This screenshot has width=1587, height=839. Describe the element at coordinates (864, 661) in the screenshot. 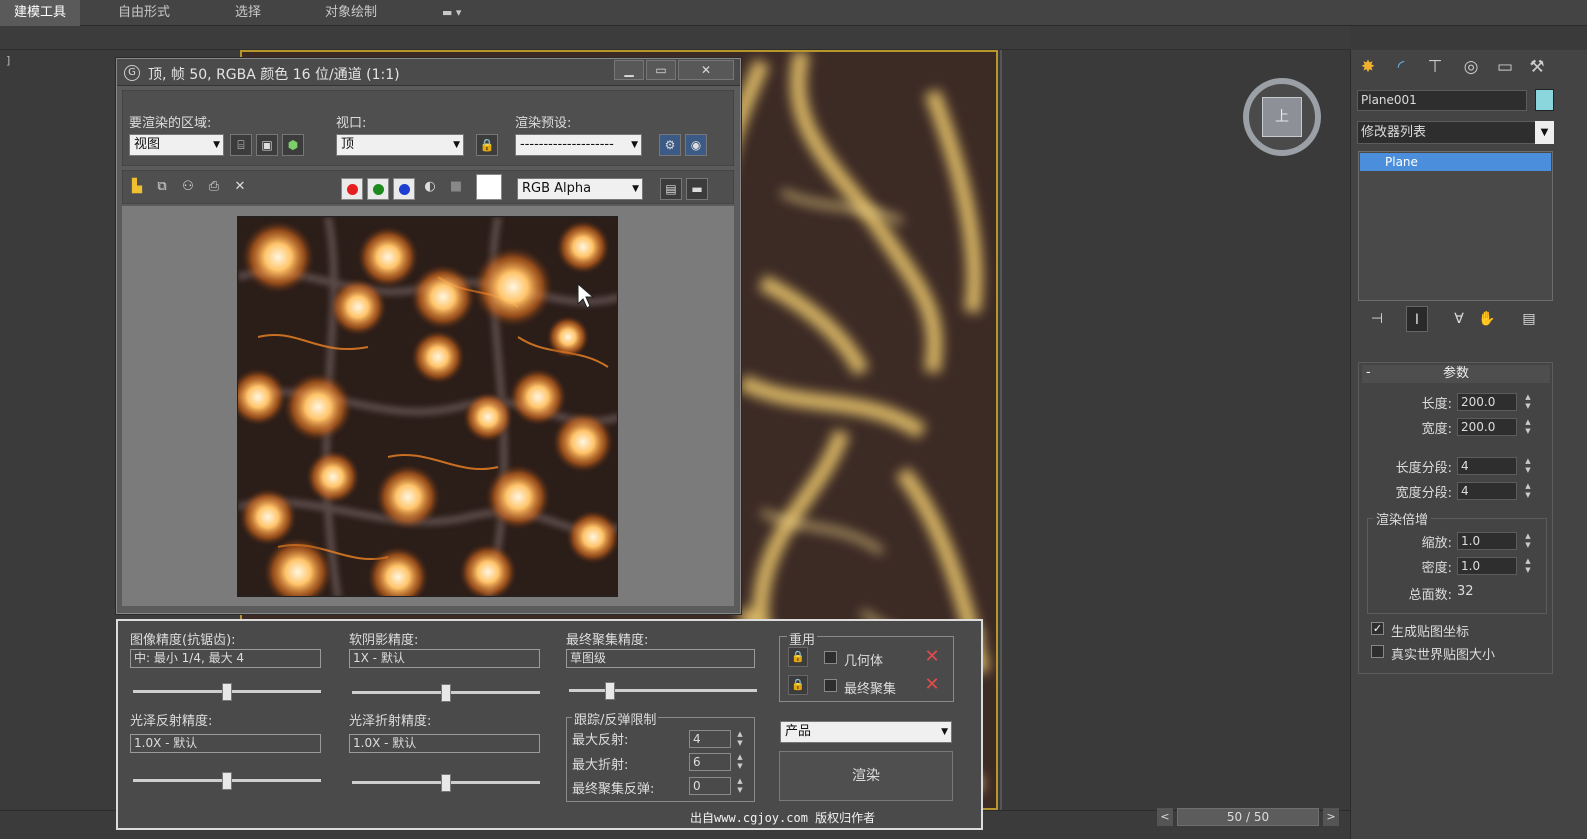

I see `reuse-geometry-label: 几何体` at that location.